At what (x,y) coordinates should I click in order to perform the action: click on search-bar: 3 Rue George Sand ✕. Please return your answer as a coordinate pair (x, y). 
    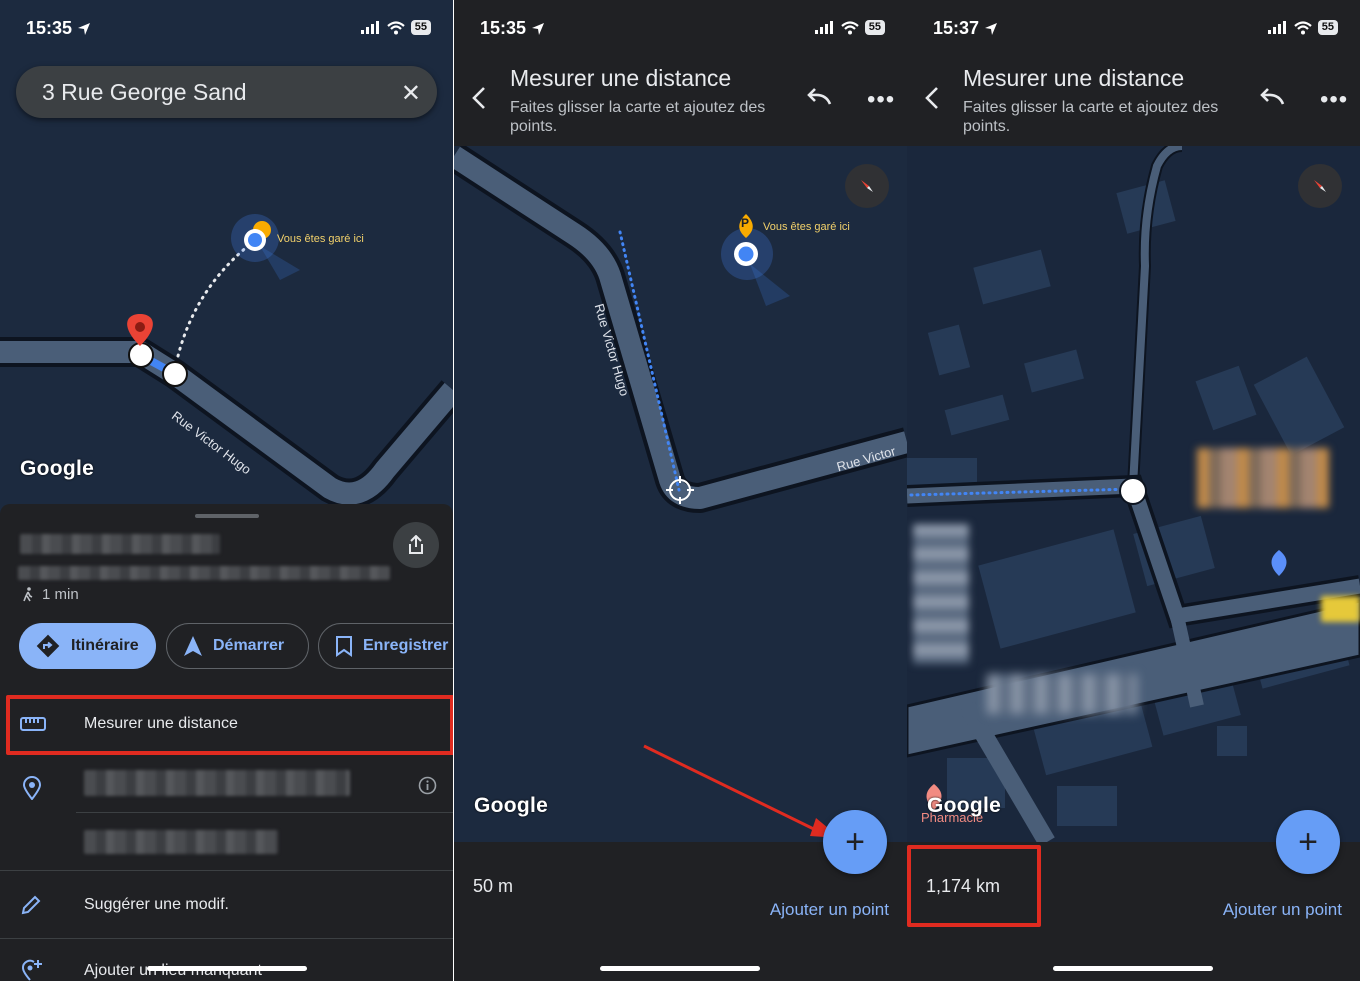
    Looking at the image, I should click on (226, 92).